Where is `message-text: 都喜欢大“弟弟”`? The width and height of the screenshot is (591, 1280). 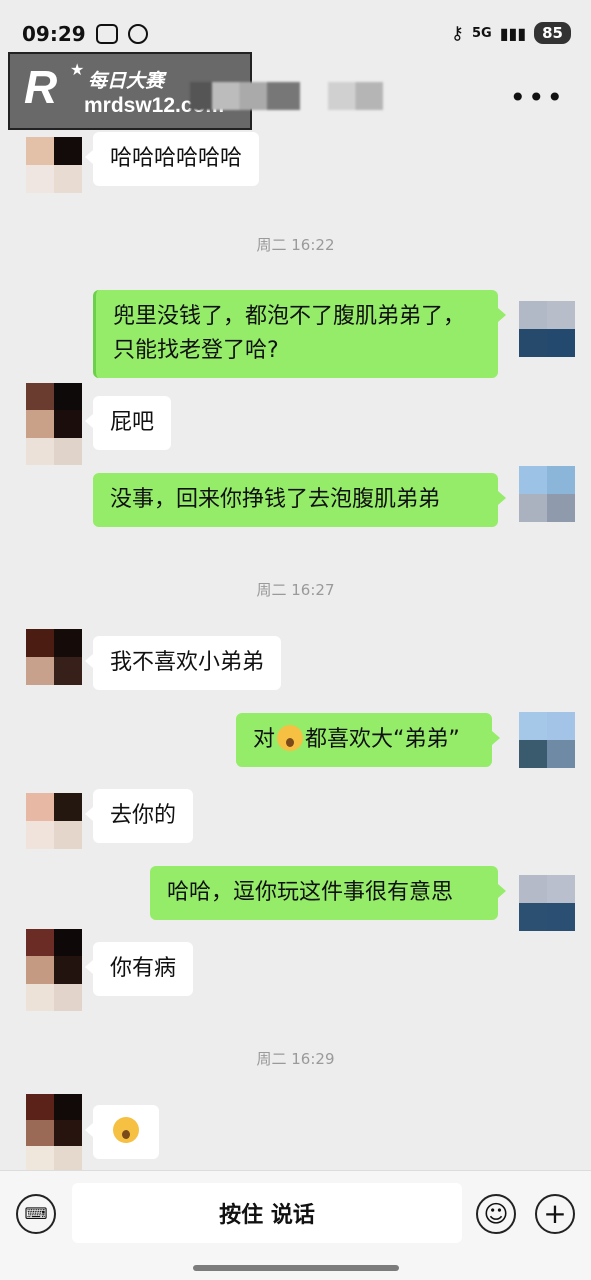
message-text: 都喜欢大“弟弟” is located at coordinates (382, 739).